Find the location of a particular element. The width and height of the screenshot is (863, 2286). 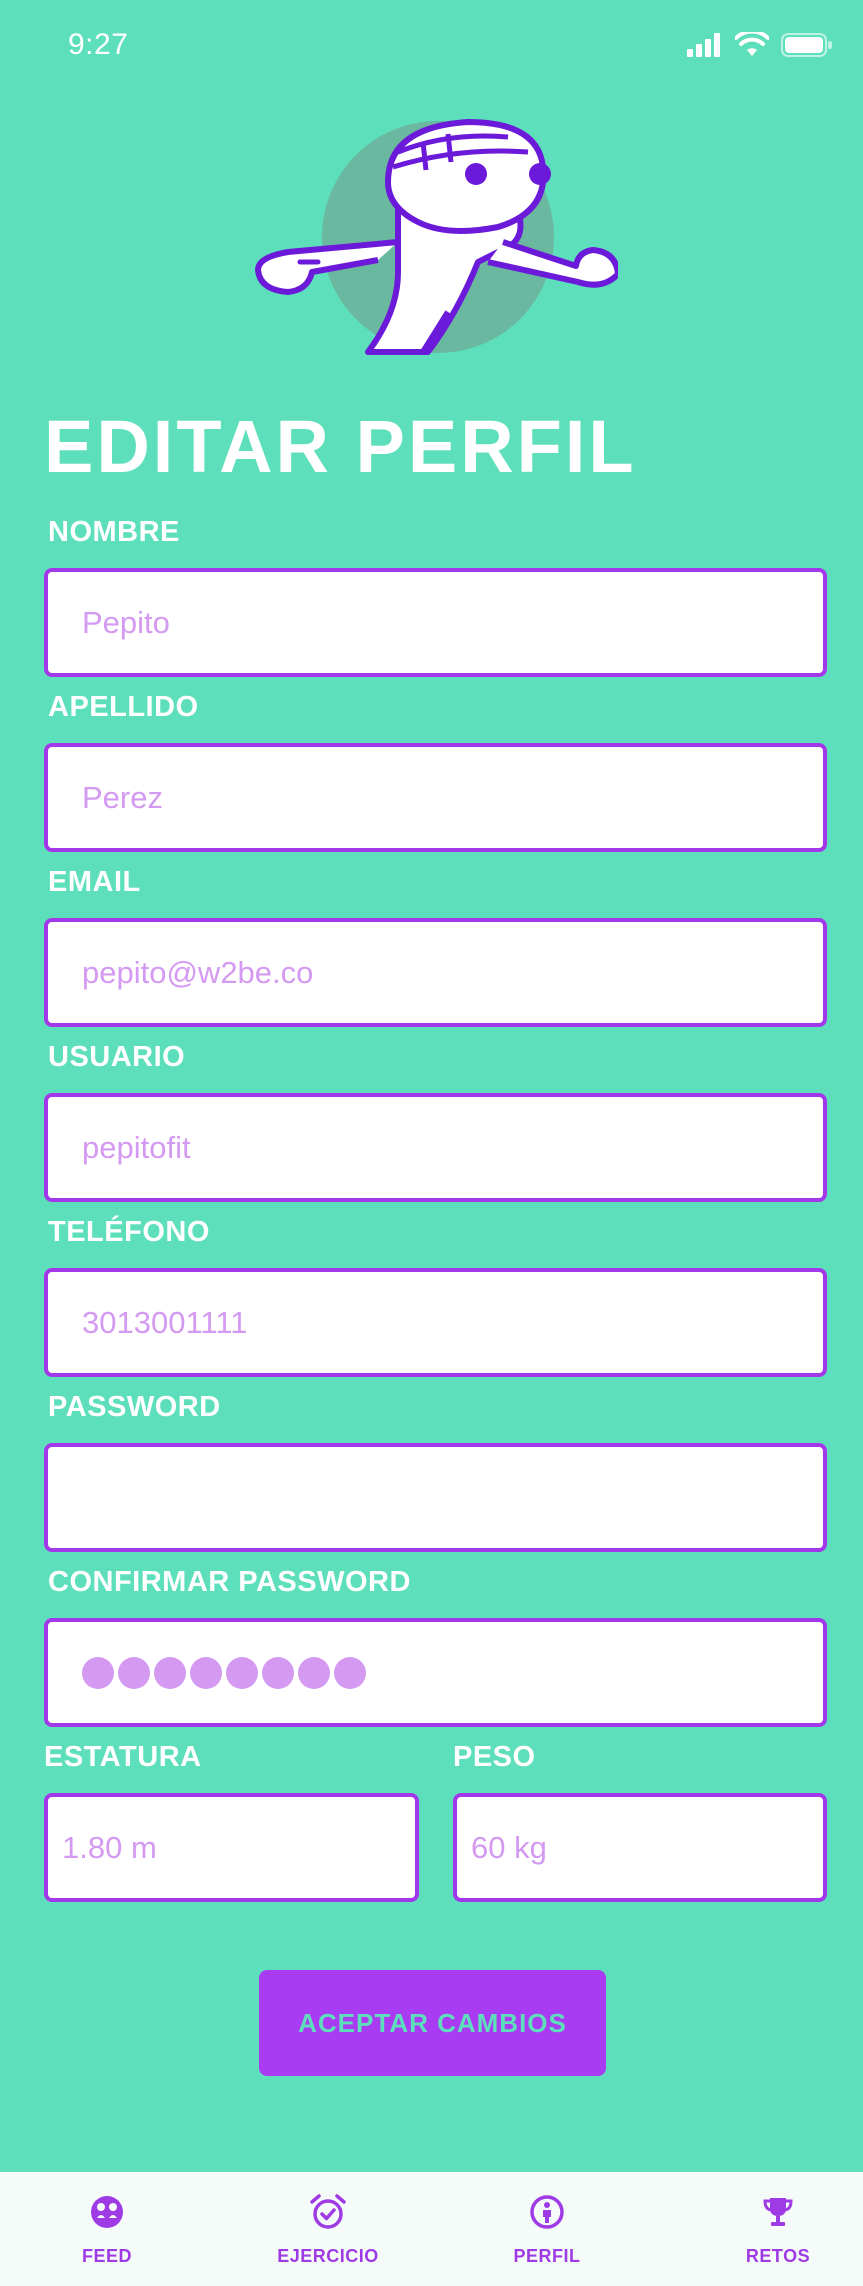

tab-retos: RETOS is located at coordinates (778, 2229).